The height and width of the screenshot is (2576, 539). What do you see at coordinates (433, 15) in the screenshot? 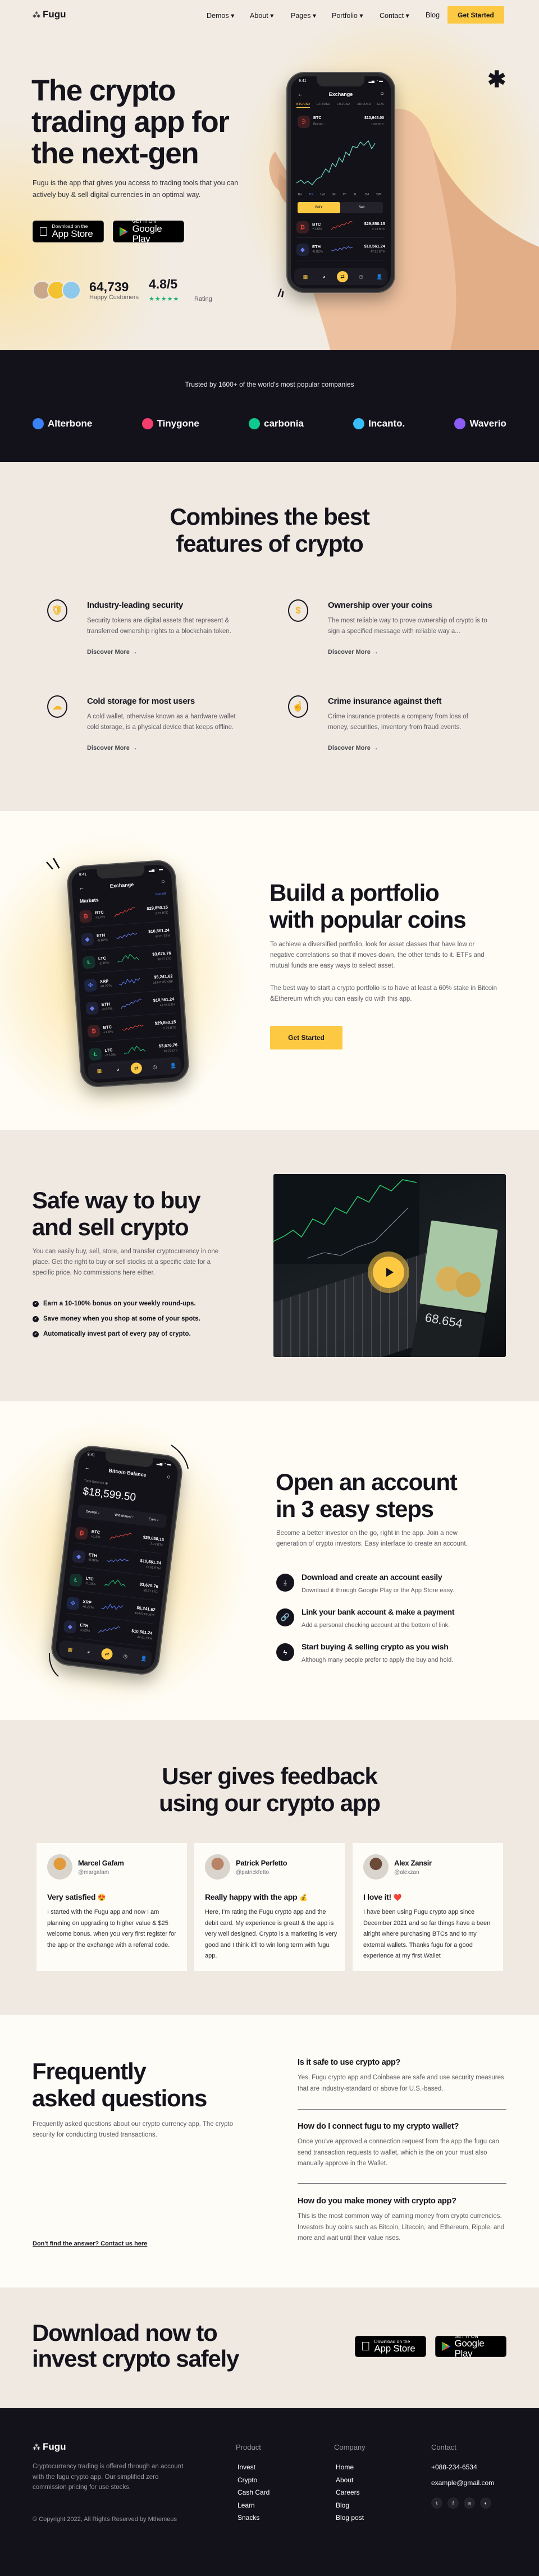
I see `nav-blog: Blog` at bounding box center [433, 15].